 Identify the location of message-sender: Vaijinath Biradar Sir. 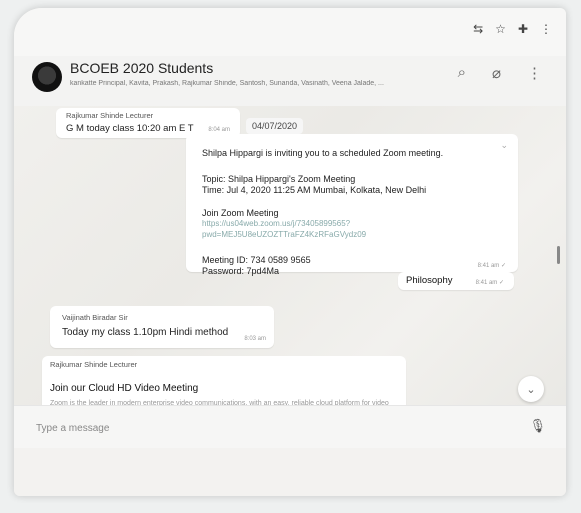
(95, 317).